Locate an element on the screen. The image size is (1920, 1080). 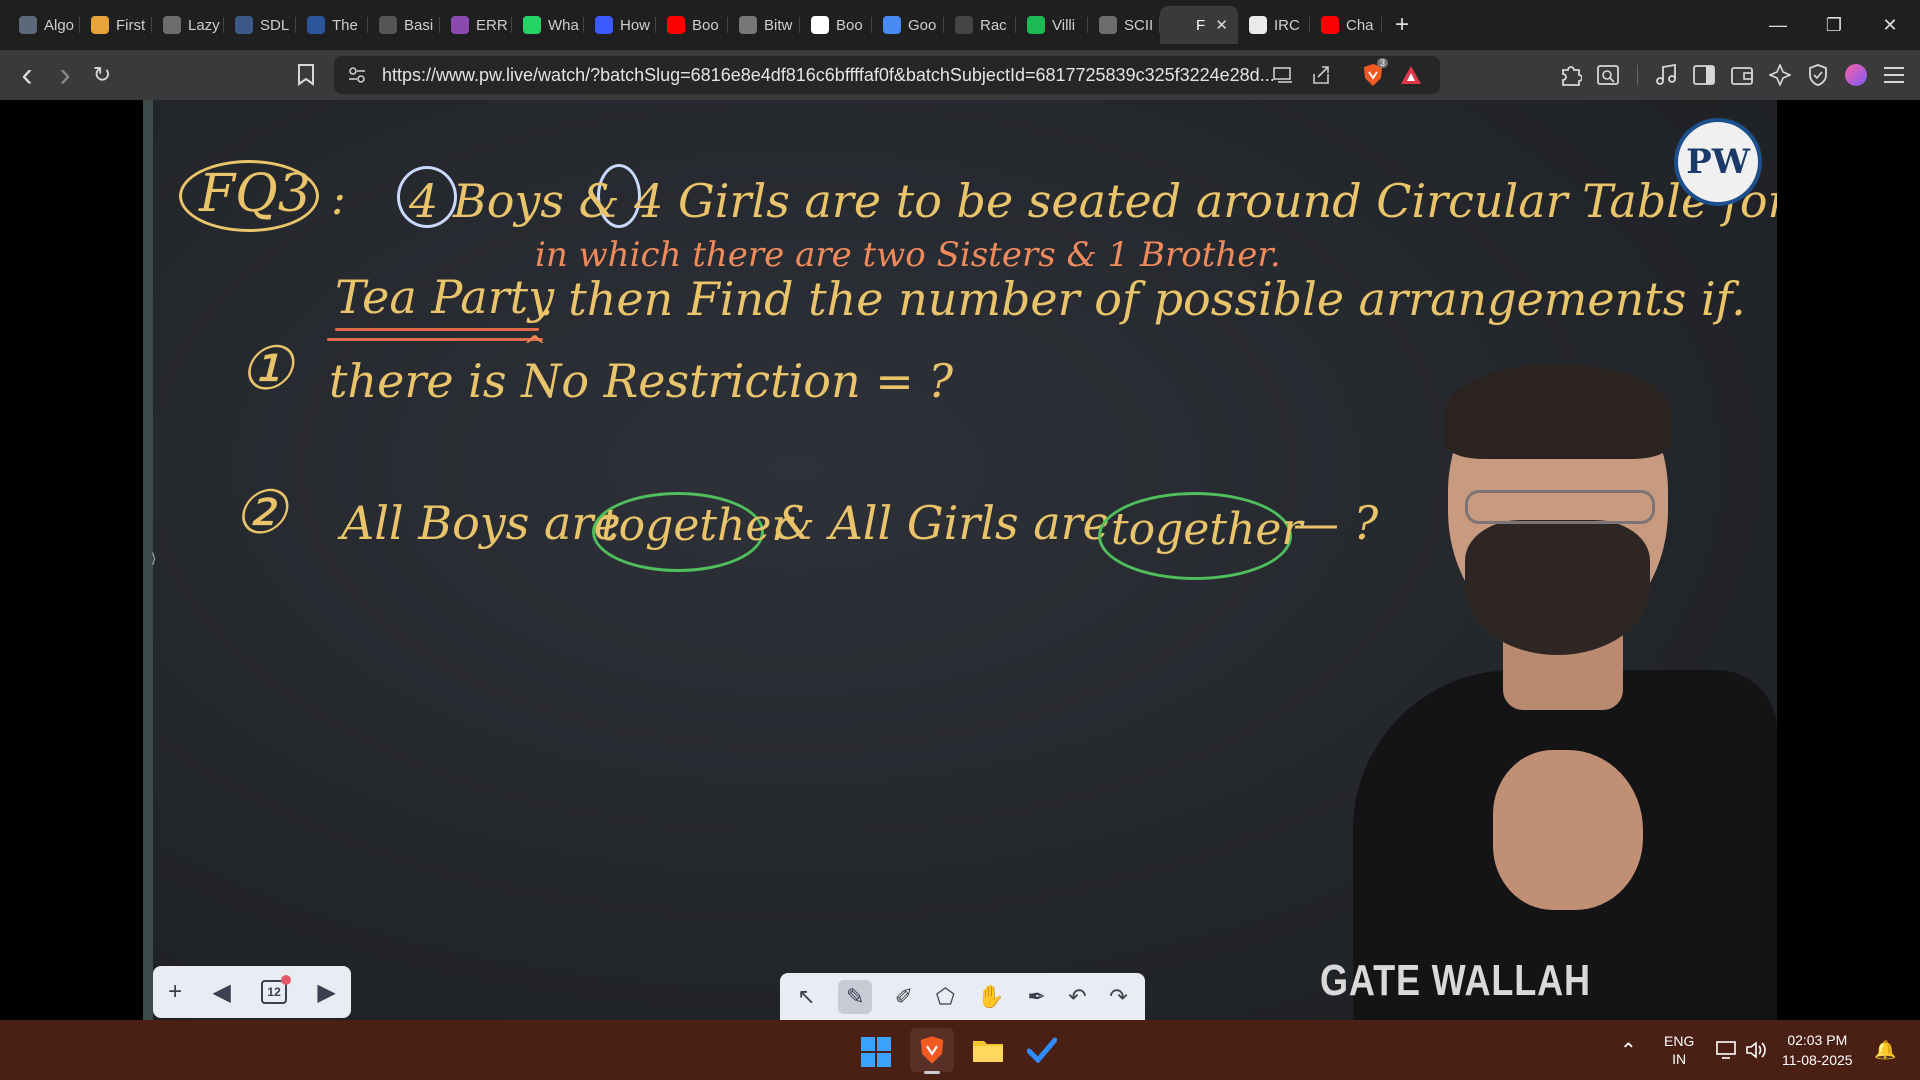
tab-label: How is located at coordinates (635, 25).